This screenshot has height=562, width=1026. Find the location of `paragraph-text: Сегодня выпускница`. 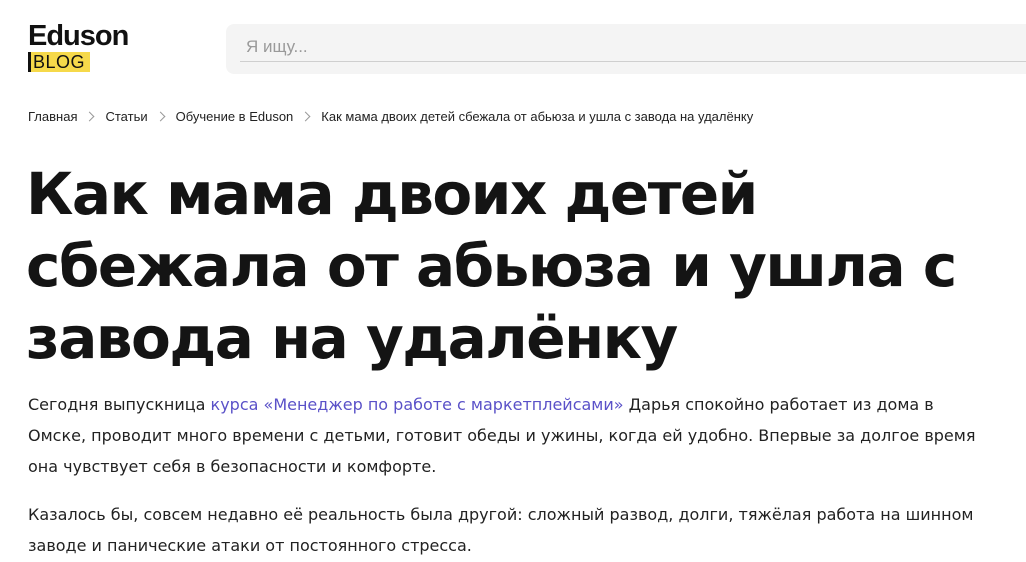

paragraph-text: Сегодня выпускница is located at coordinates (119, 404).